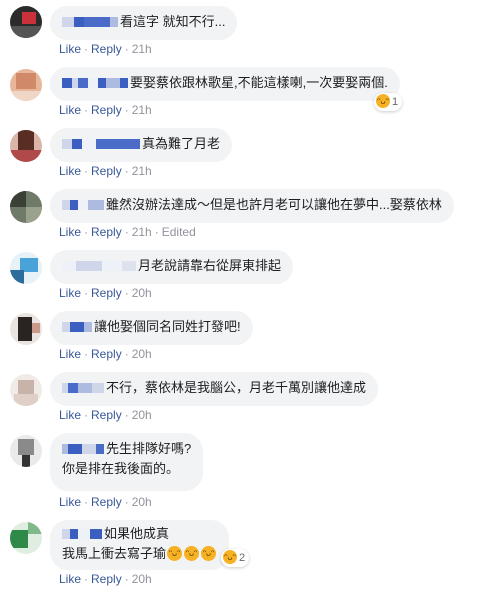 The image size is (496, 594). I want to click on reaction-summary: ᵔᴗᵔ 1, so click(388, 102).